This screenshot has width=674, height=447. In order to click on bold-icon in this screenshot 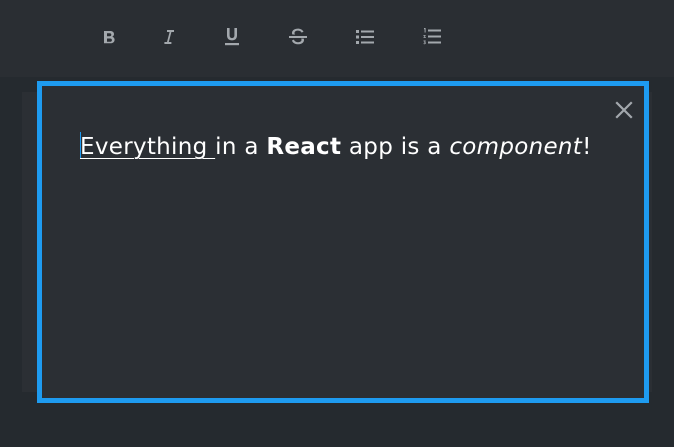, I will do `click(109, 37)`.